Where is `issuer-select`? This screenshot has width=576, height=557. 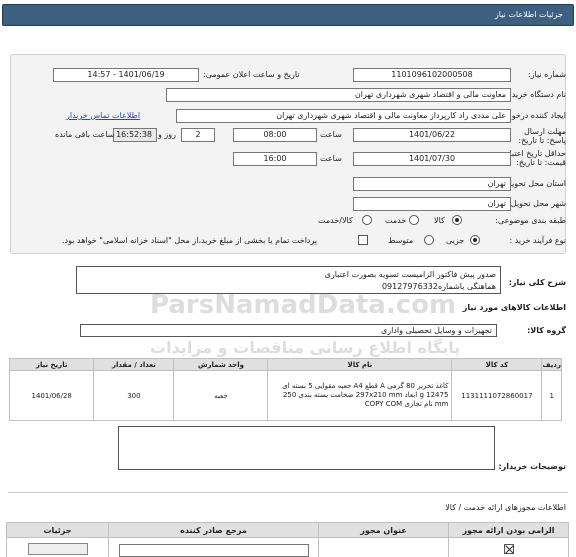
issuer-select is located at coordinates (213, 550).